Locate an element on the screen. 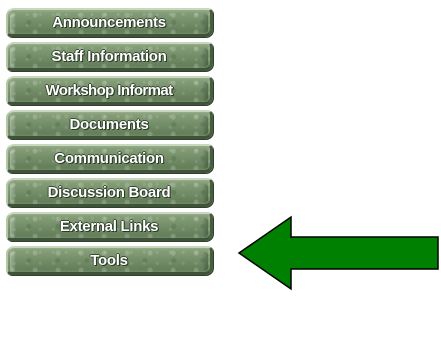 The image size is (441, 360). nav-button-communication: Communication is located at coordinates (109, 158).